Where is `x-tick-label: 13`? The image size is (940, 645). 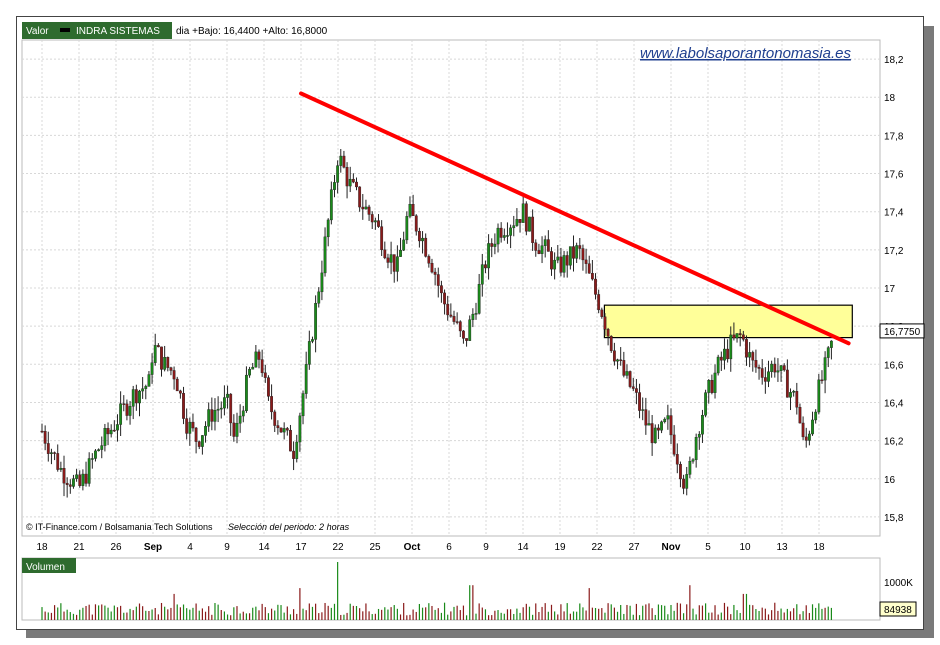 x-tick-label: 13 is located at coordinates (782, 547).